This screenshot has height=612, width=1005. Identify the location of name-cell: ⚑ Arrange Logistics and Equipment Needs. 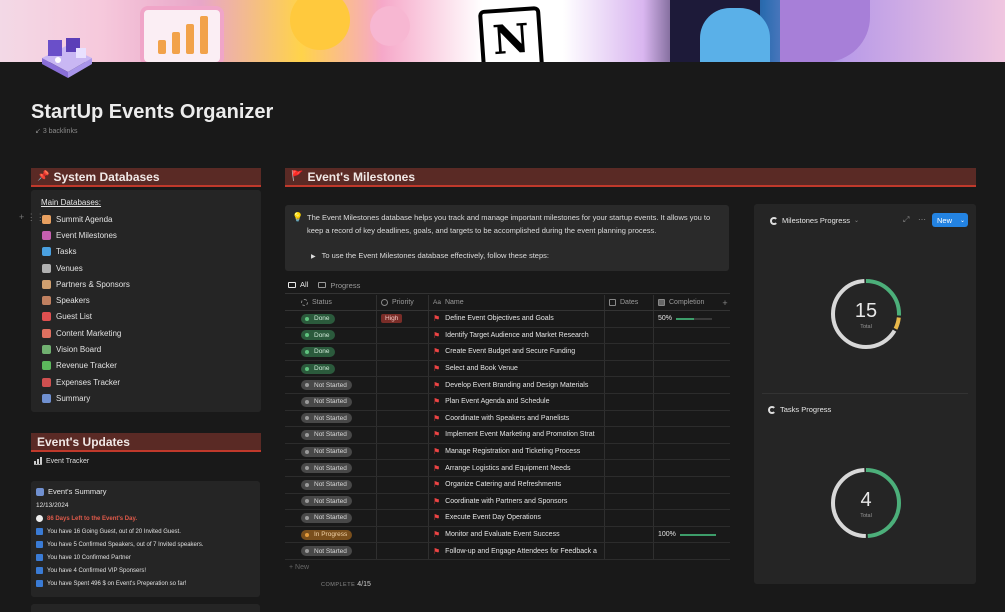
(516, 468).